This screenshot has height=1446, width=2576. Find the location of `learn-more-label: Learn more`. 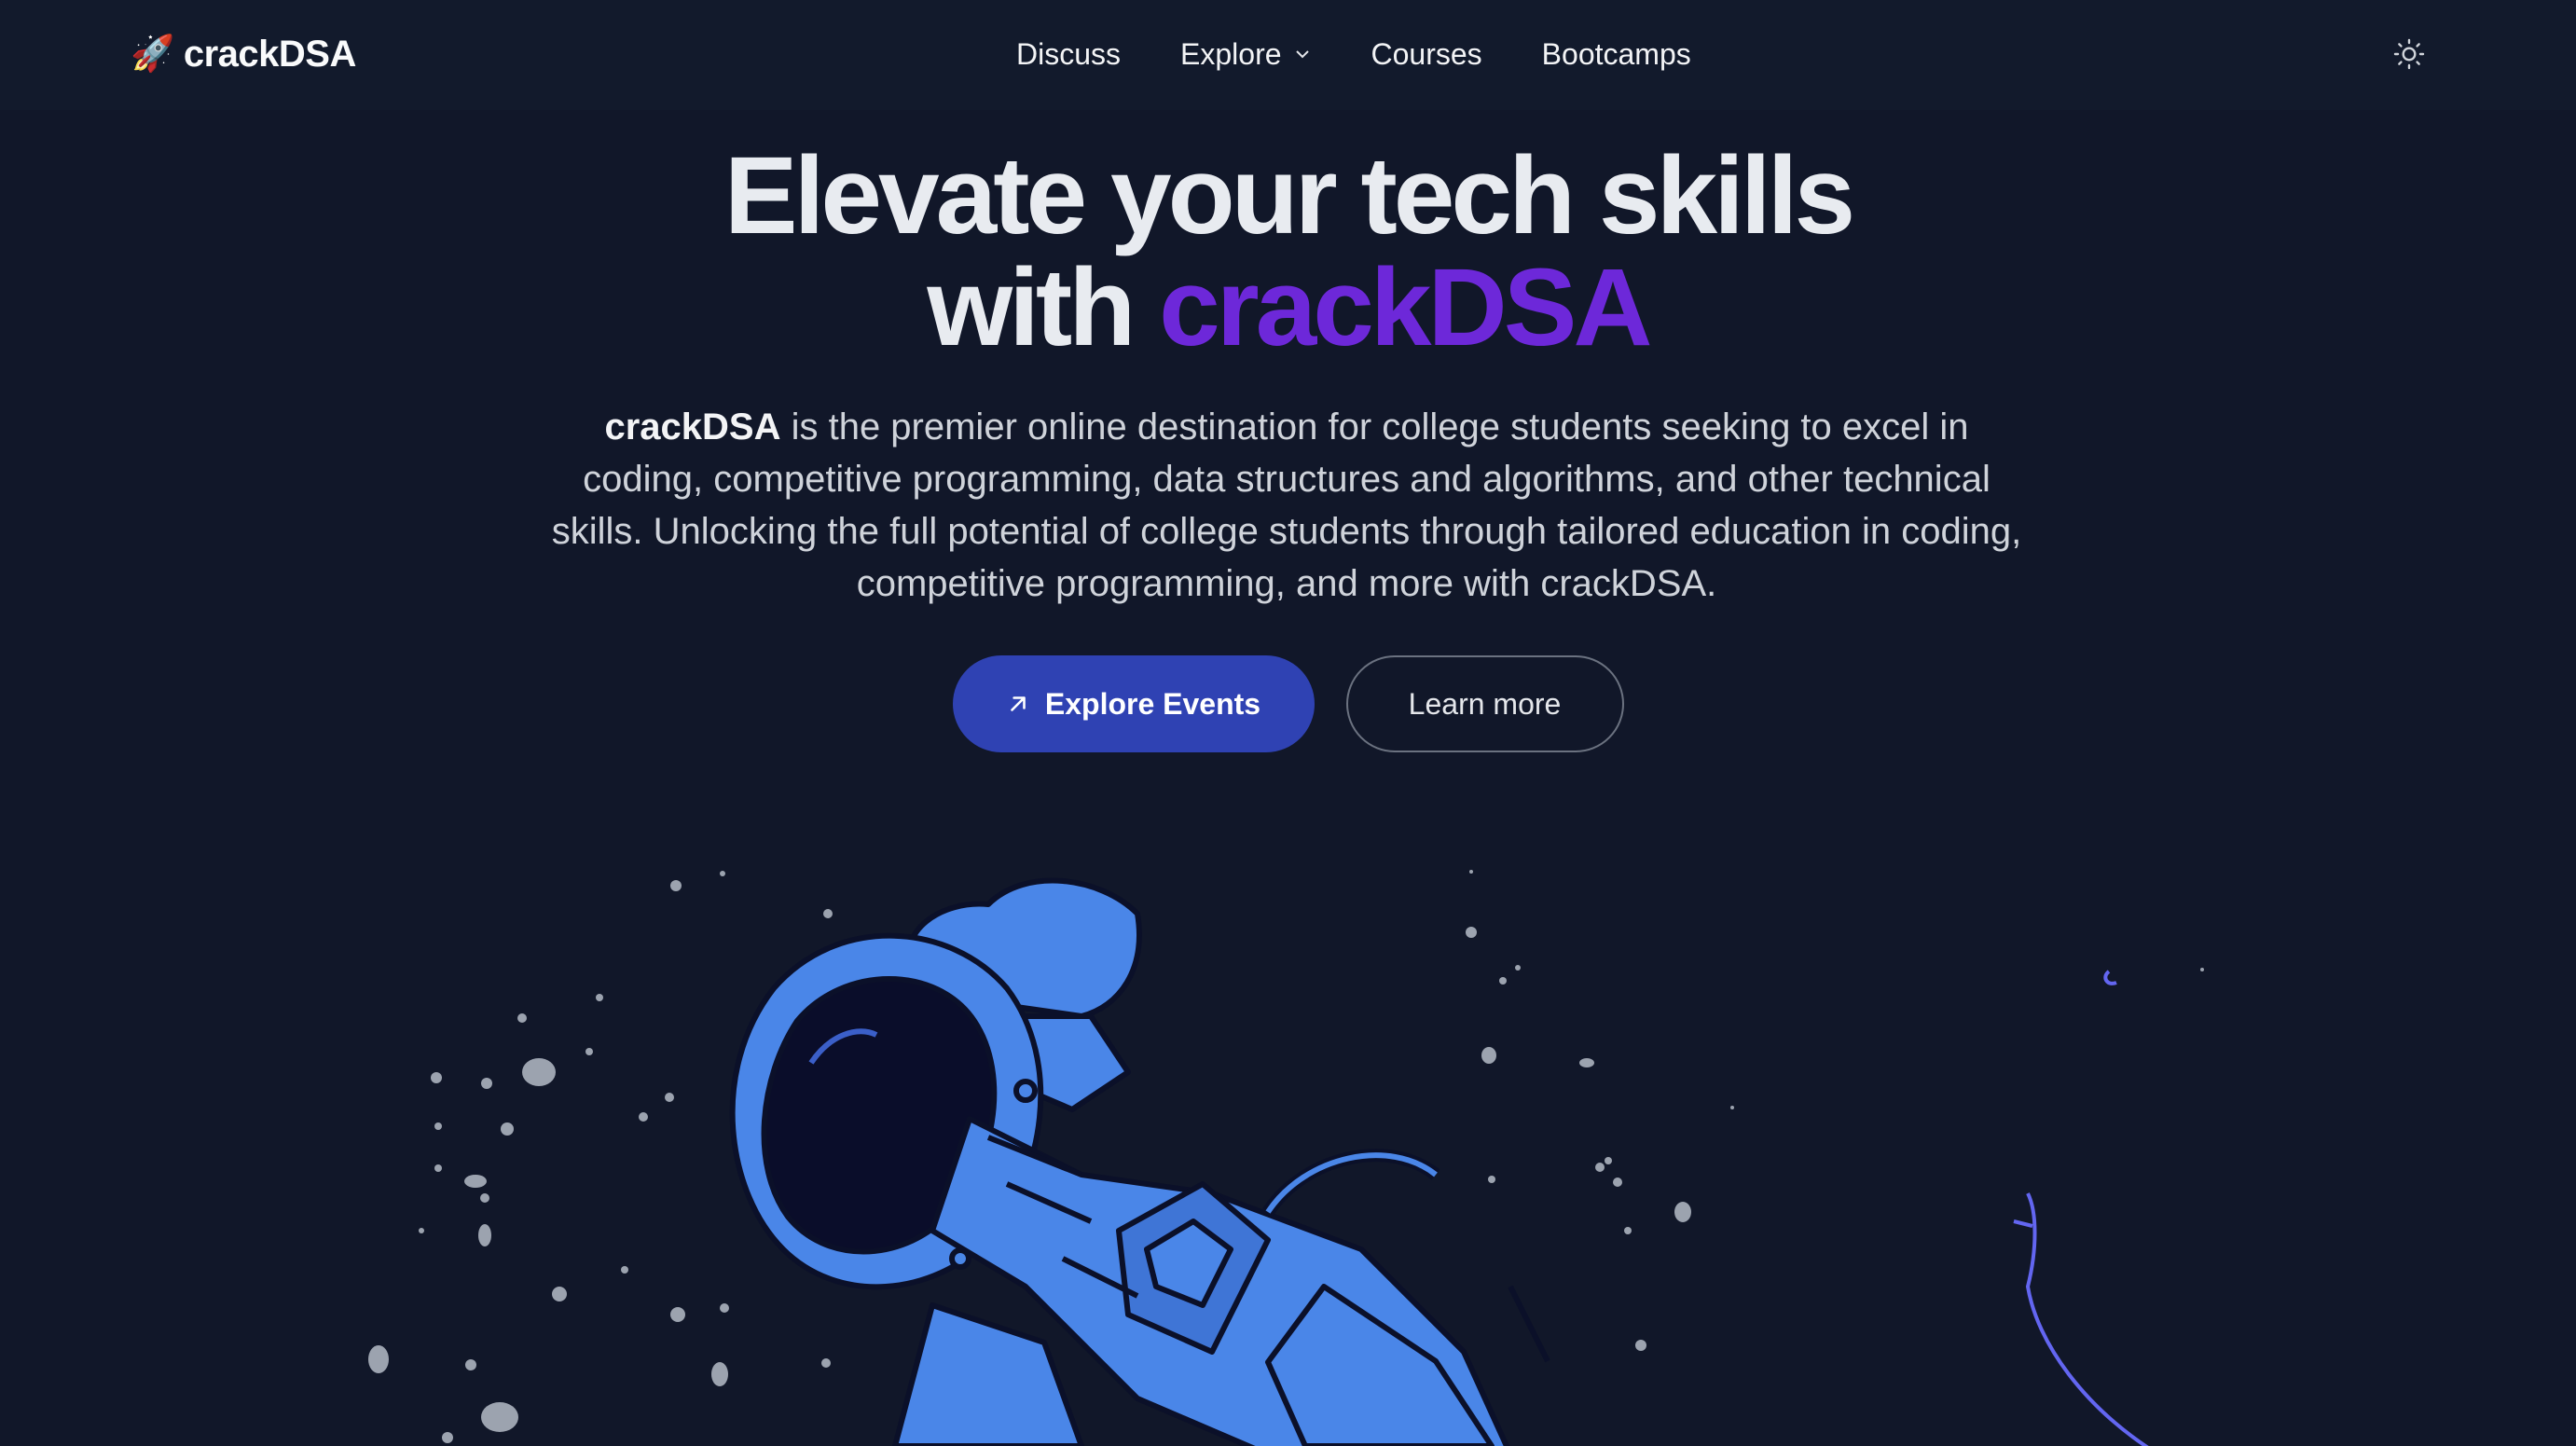

learn-more-label: Learn more is located at coordinates (1485, 703).